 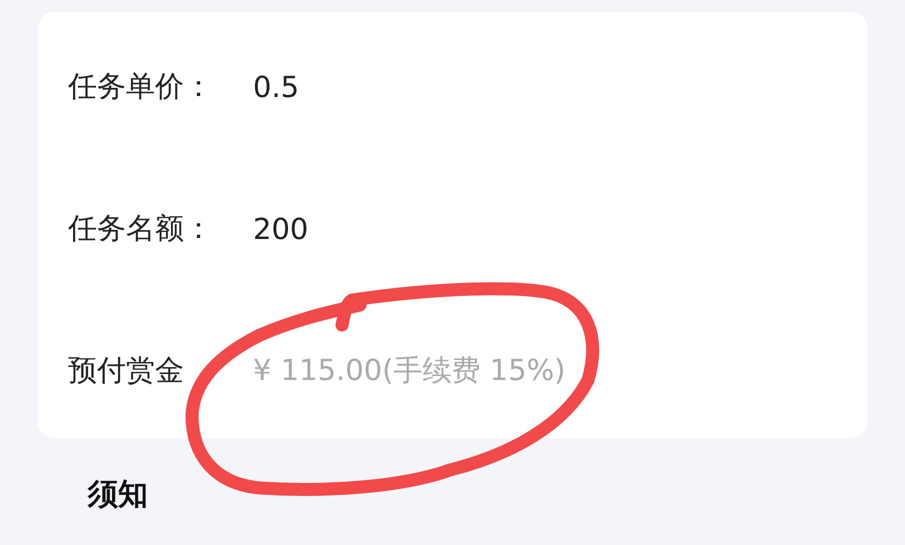 I want to click on field-value: 200, so click(x=280, y=229).